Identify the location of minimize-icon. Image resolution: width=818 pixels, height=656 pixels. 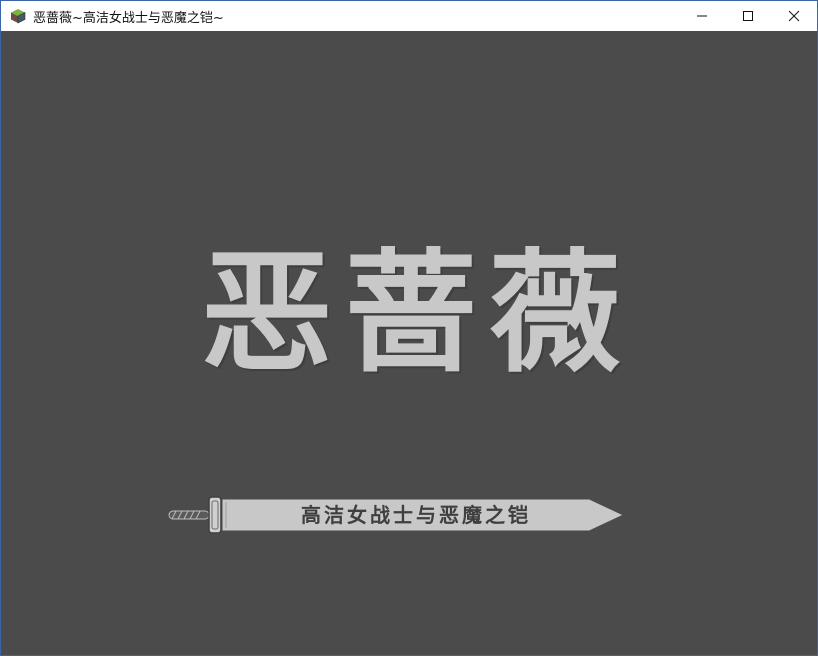
(702, 16).